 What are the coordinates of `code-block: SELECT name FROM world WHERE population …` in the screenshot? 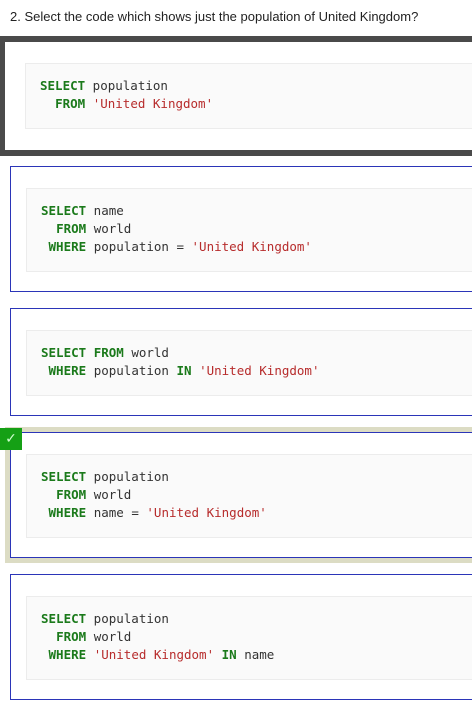 It's located at (249, 230).